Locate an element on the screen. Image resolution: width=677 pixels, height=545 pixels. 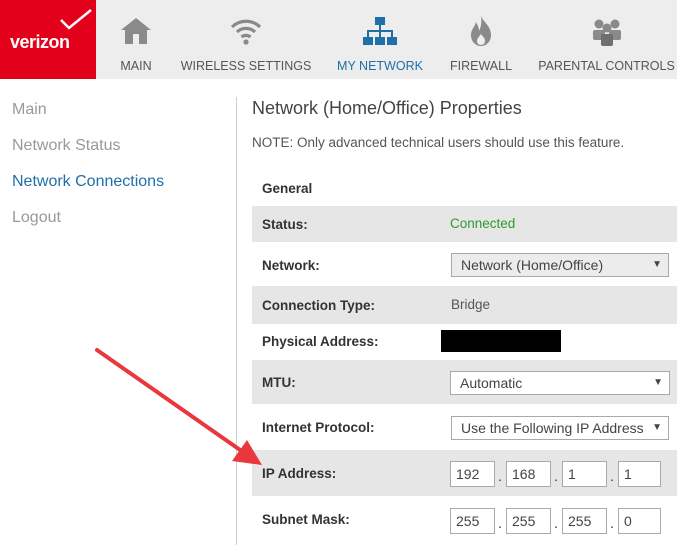
mtu-select-value: Automatic is located at coordinates (491, 383).